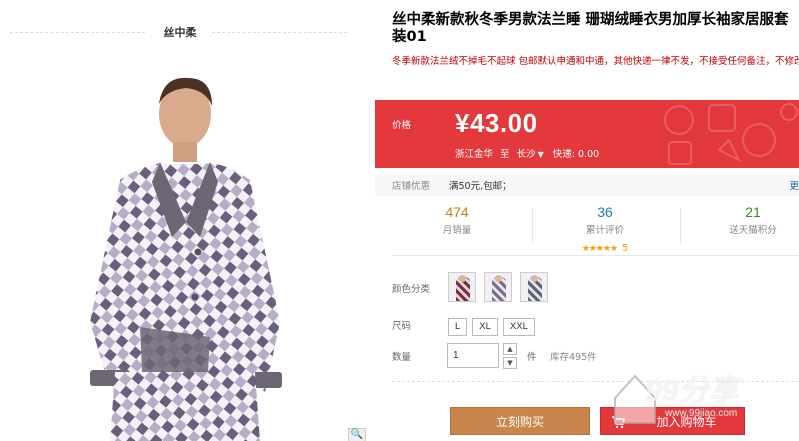 The width and height of the screenshot is (799, 441). I want to click on stats-bar: 474 月销量 36 累计评价 ★★★★★ 5 21 送天猫积分, so click(595, 227).